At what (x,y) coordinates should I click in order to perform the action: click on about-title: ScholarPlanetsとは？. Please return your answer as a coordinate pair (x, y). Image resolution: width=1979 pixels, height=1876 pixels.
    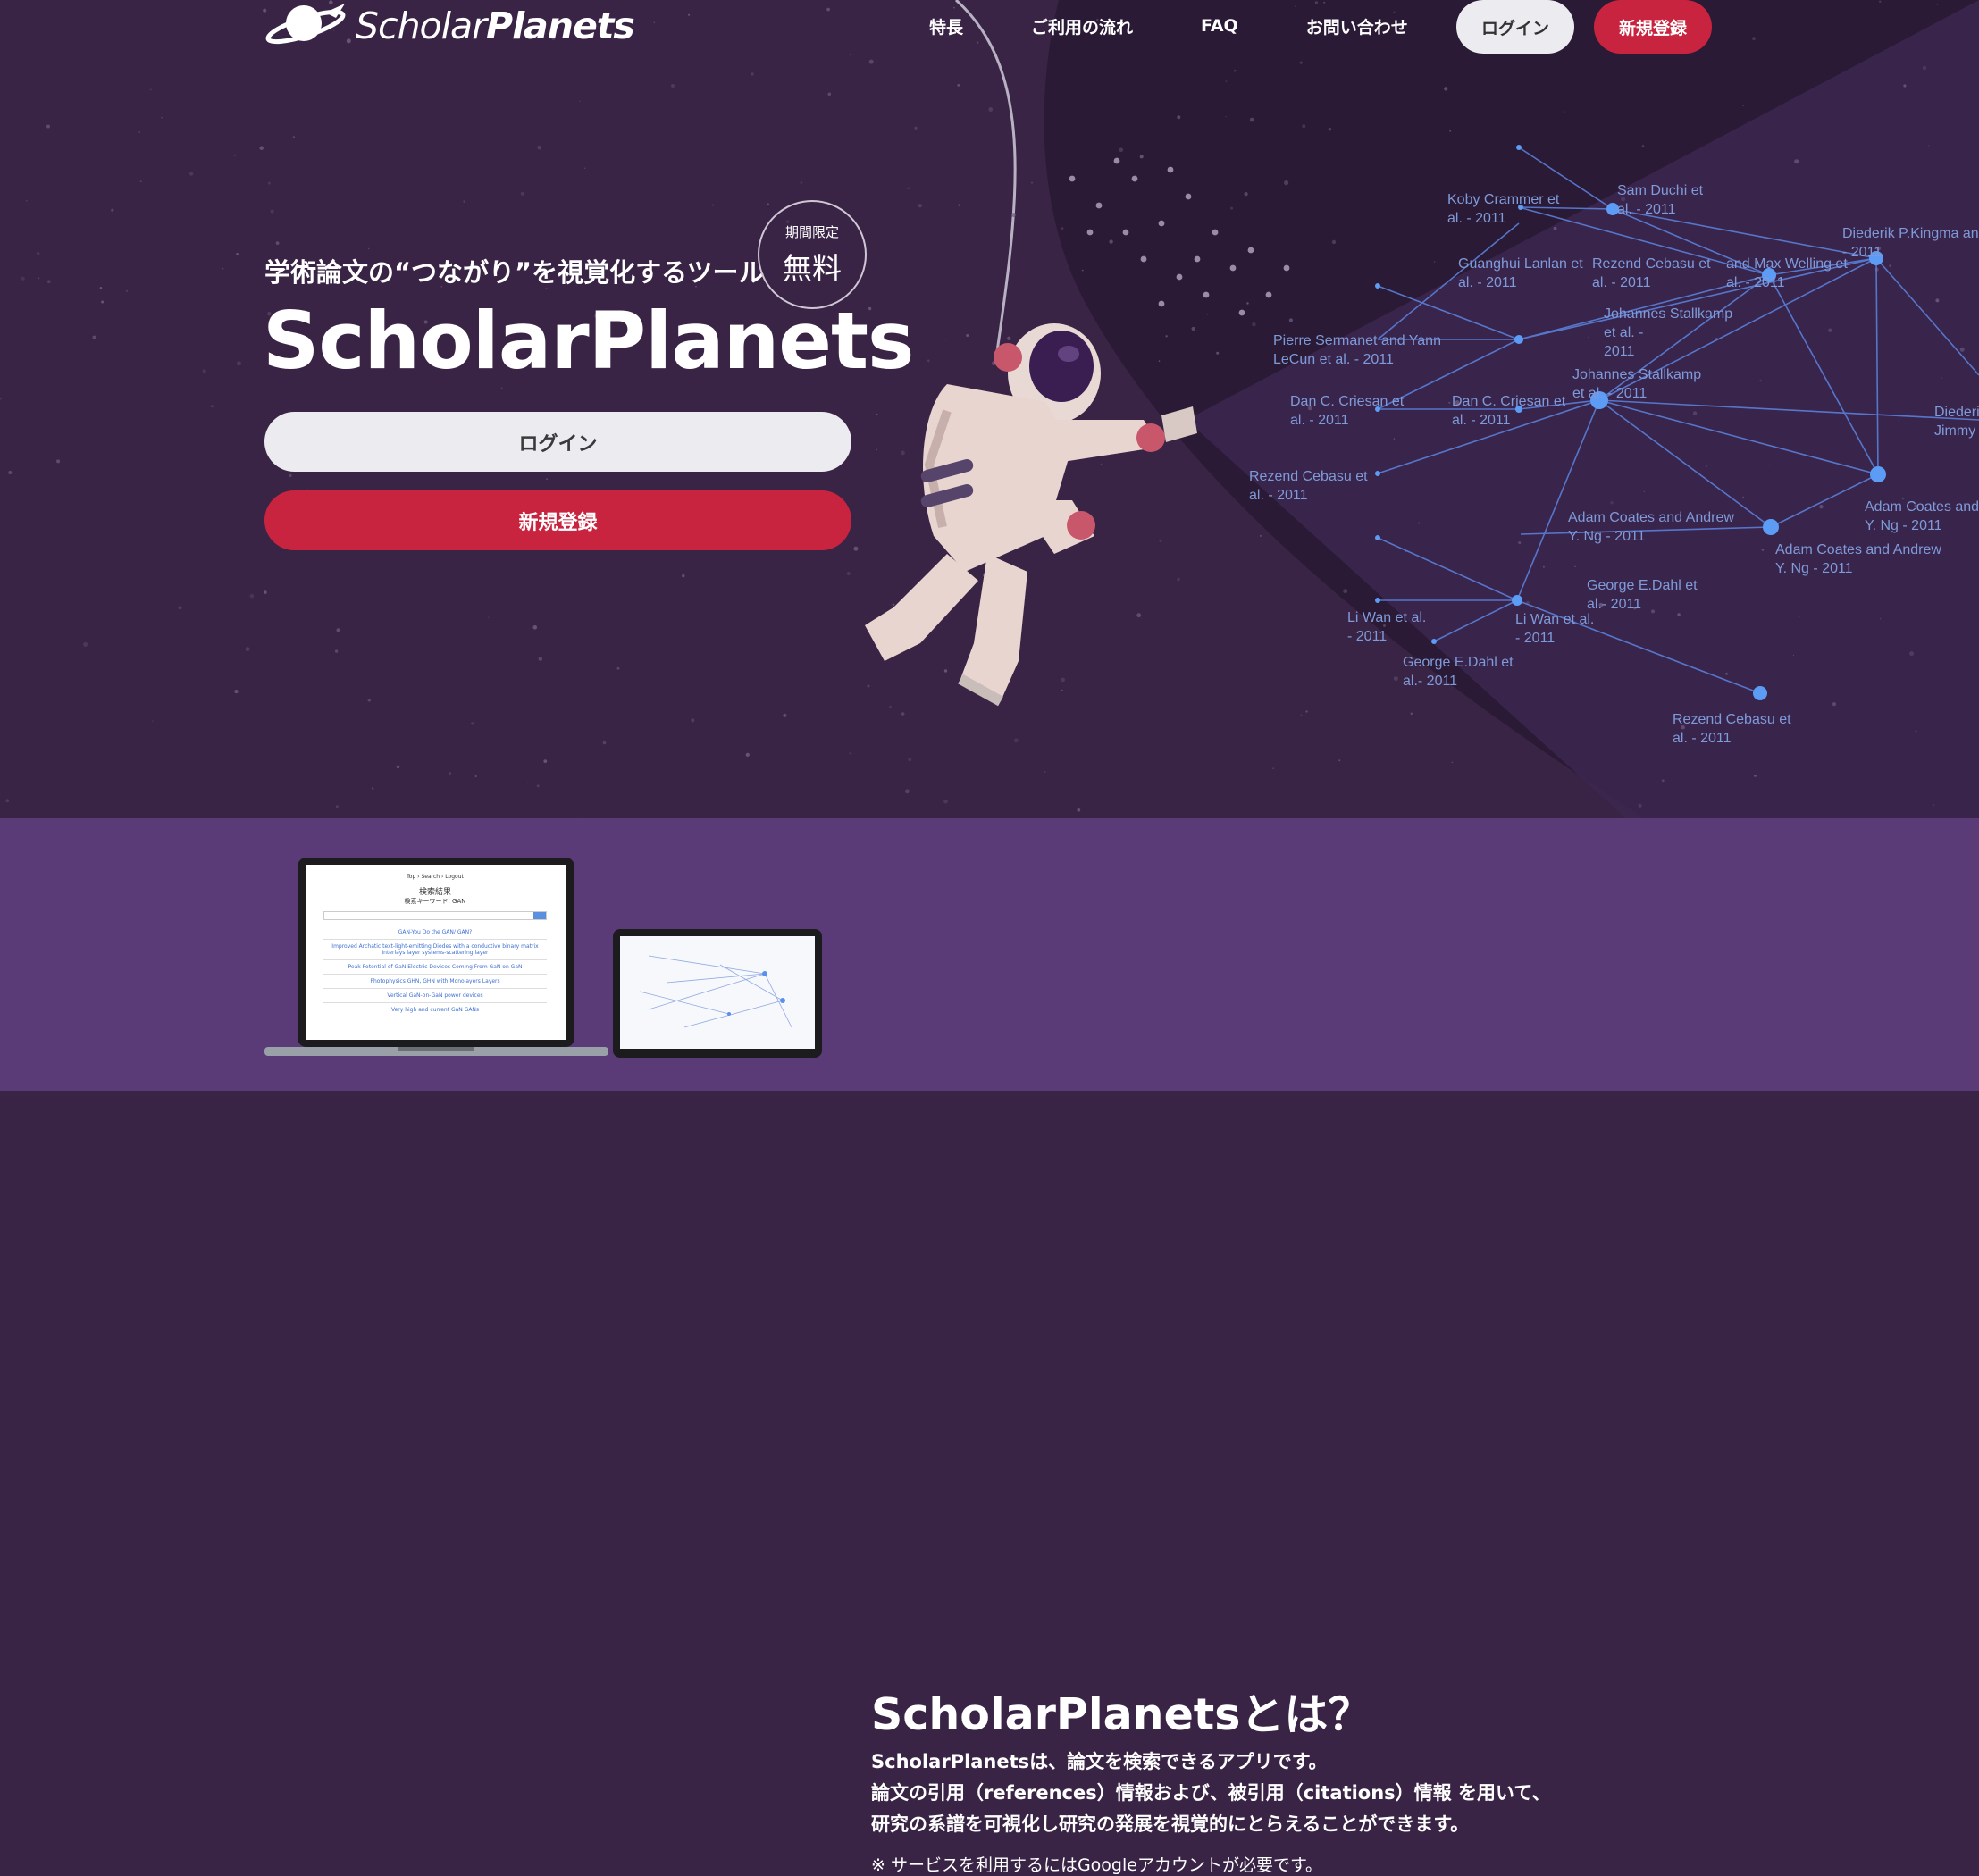
    Looking at the image, I should click on (1122, 1714).